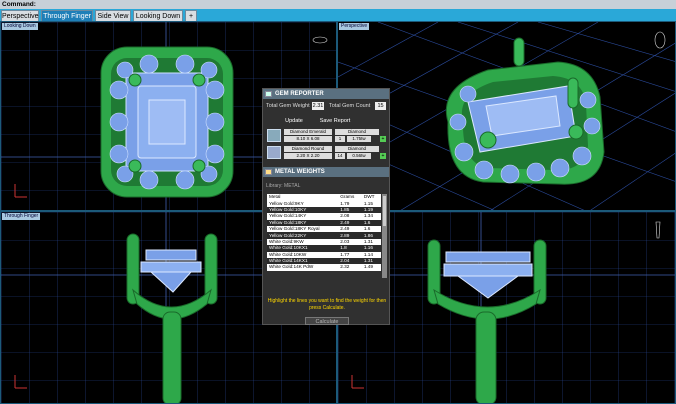  Describe the element at coordinates (327, 321) in the screenshot. I see `calculate-button: Calculate` at that location.